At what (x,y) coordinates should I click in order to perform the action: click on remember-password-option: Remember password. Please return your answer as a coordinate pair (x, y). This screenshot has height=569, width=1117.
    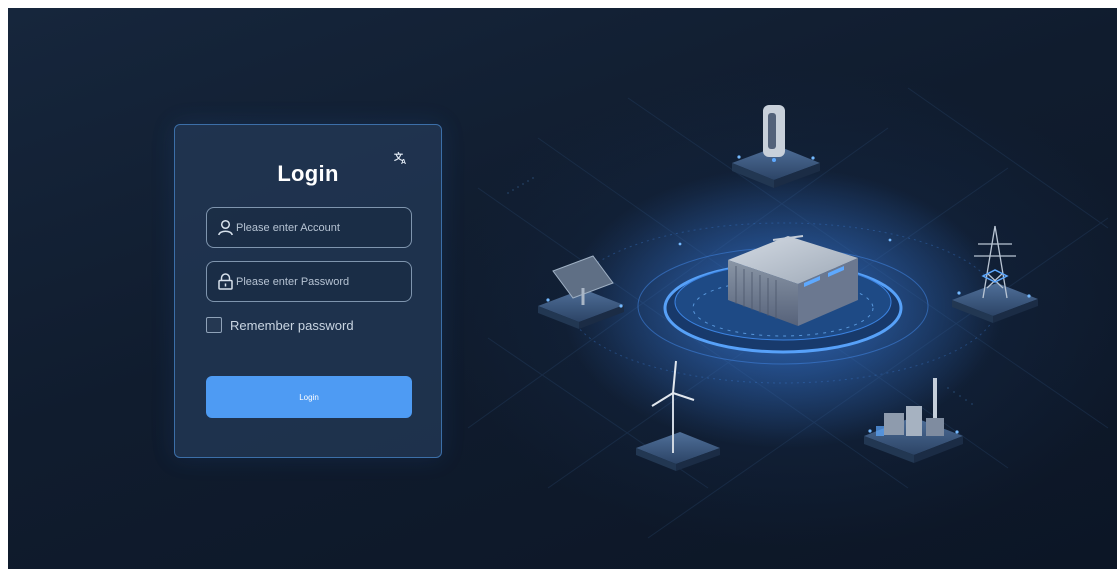
    Looking at the image, I should click on (280, 325).